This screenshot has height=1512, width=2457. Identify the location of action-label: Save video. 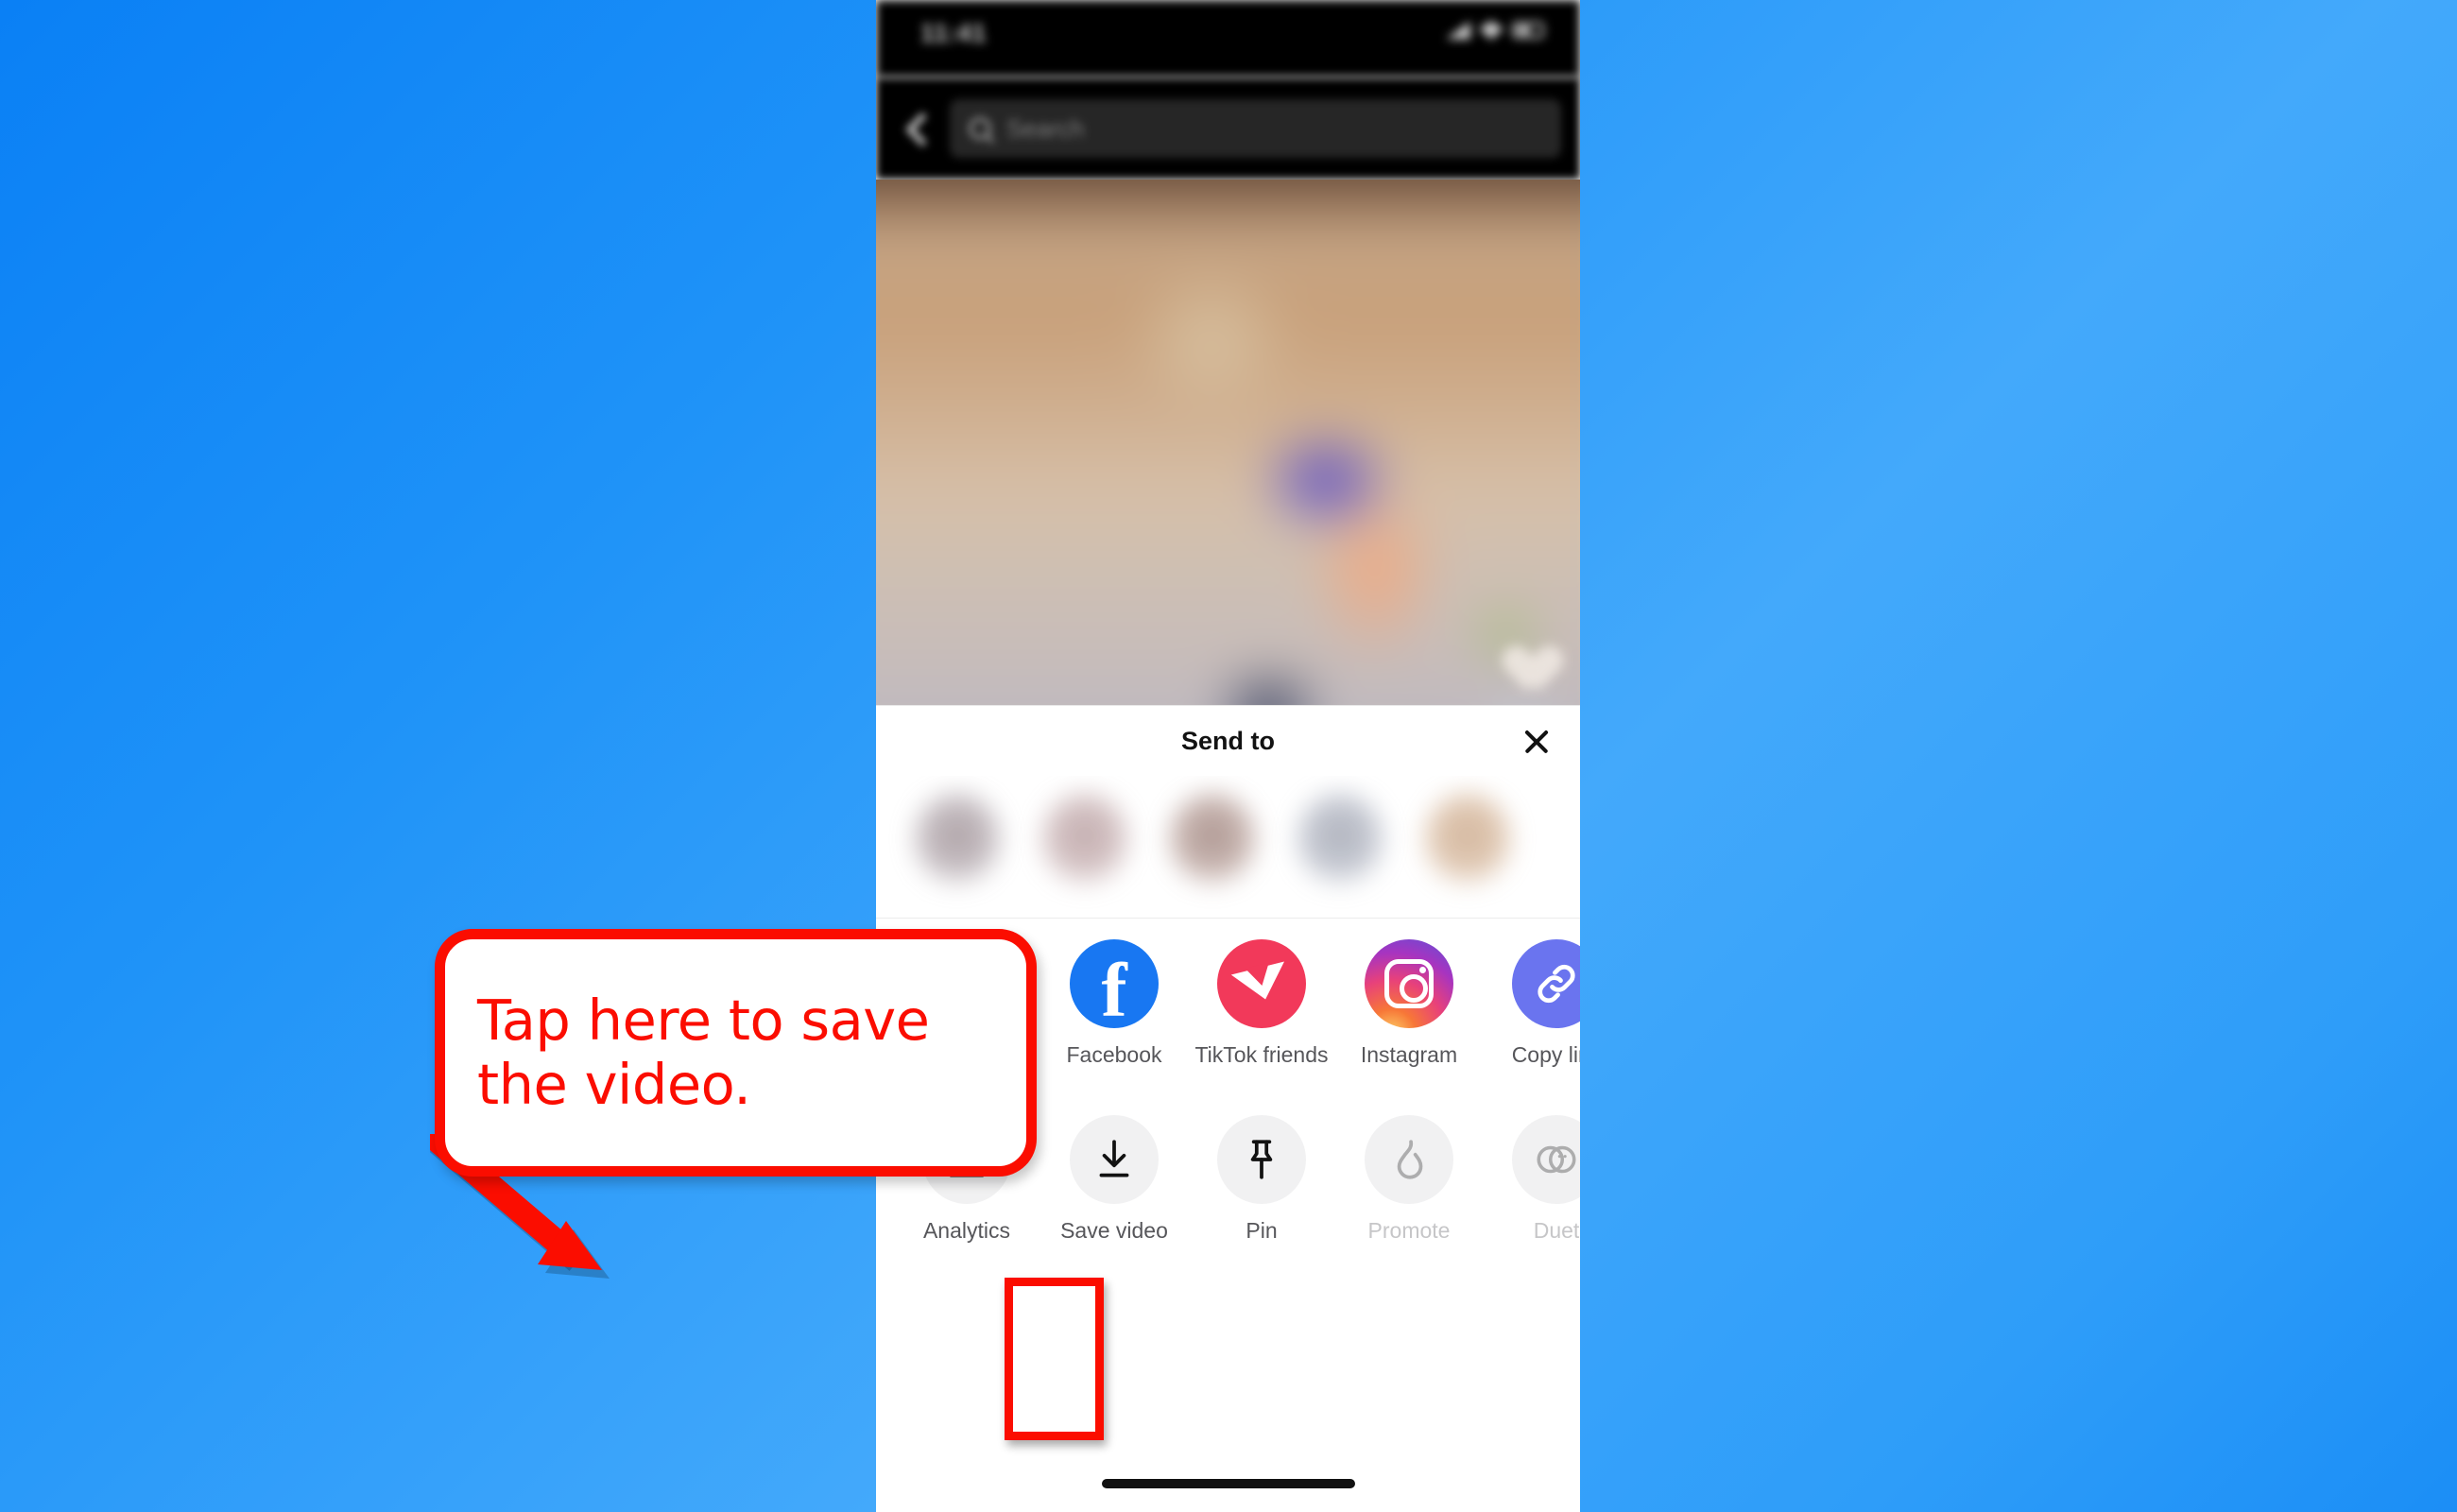
(1114, 1230).